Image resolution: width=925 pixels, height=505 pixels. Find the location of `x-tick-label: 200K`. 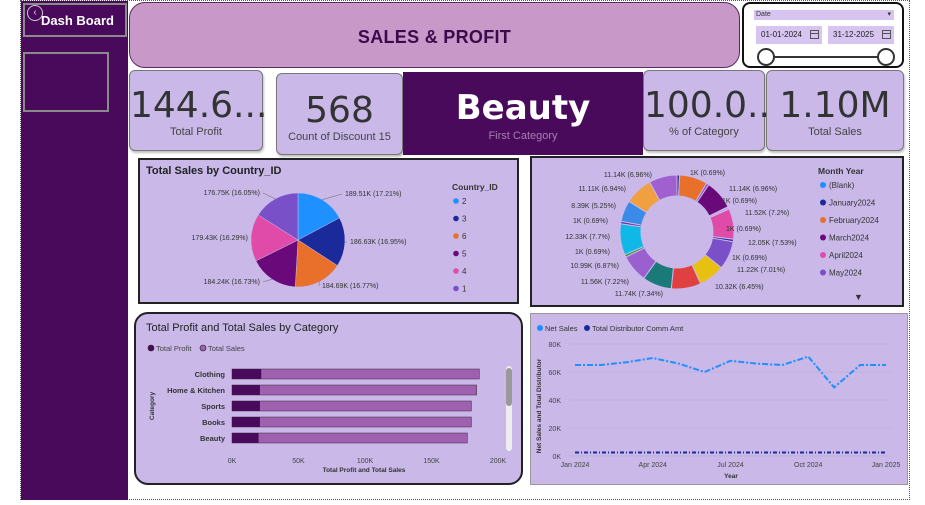

x-tick-label: 200K is located at coordinates (498, 461).